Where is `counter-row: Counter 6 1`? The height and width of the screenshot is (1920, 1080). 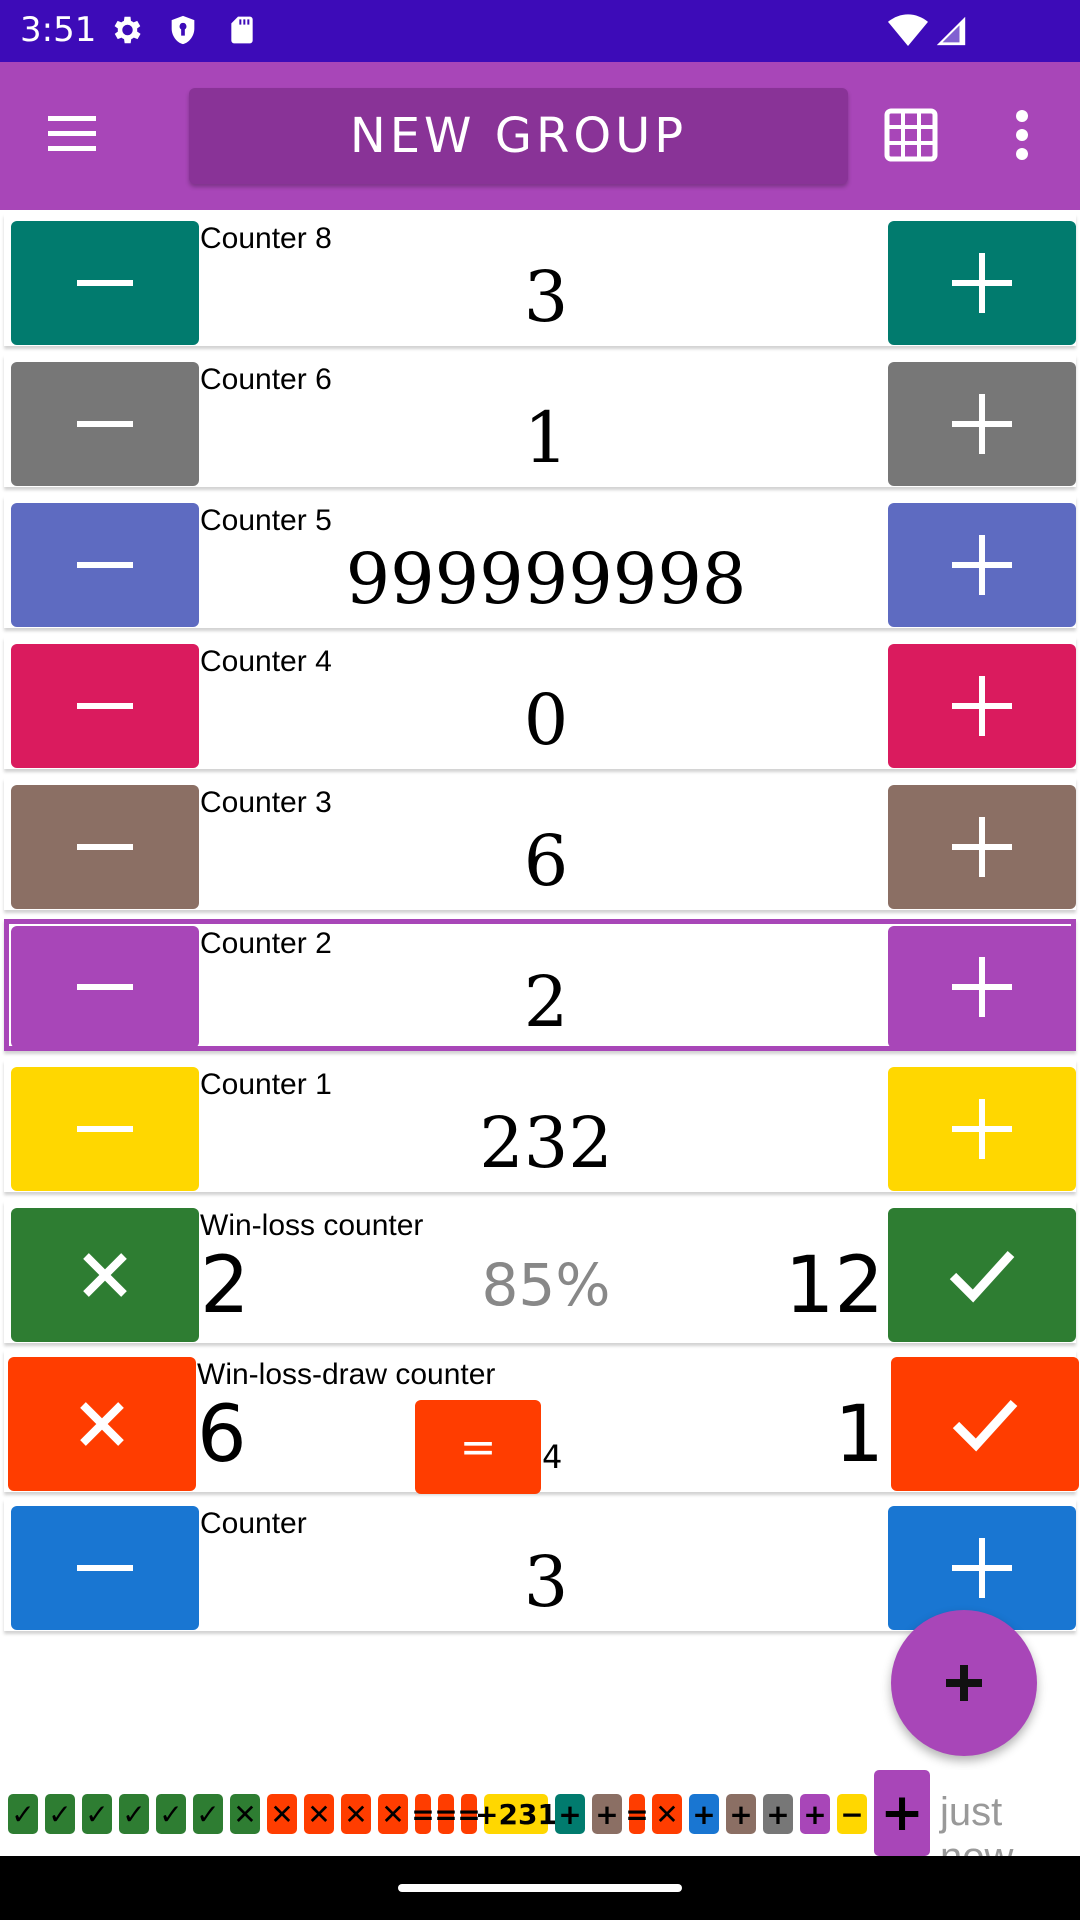 counter-row: Counter 6 1 is located at coordinates (540, 421).